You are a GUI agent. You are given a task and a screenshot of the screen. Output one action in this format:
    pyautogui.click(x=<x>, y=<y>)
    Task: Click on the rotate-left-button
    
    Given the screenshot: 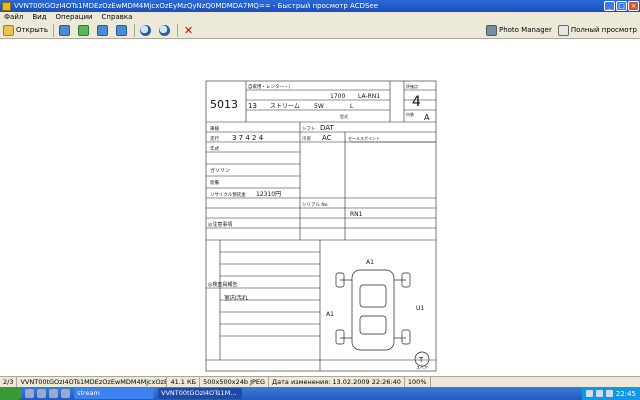 What is the action you would take?
    pyautogui.click(x=103, y=30)
    